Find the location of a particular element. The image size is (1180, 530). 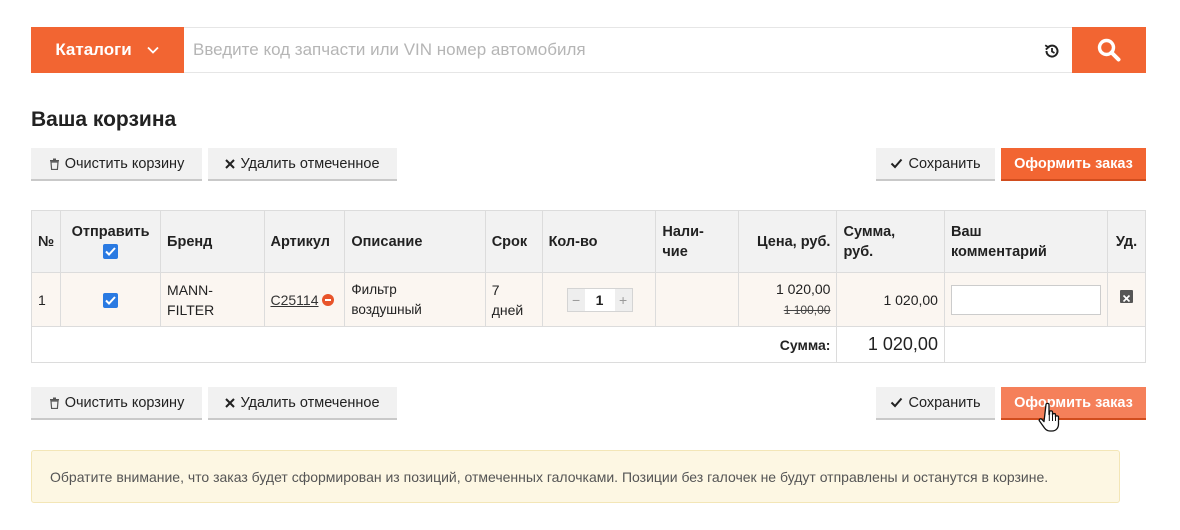

total-label: Сумма: is located at coordinates (434, 344).